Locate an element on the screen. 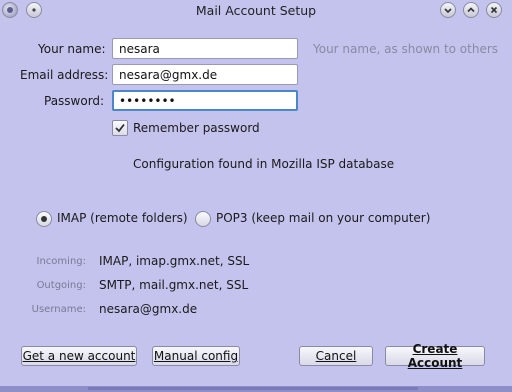 Image resolution: width=512 pixels, height=392 pixels. email-label: Email address: is located at coordinates (64, 75).